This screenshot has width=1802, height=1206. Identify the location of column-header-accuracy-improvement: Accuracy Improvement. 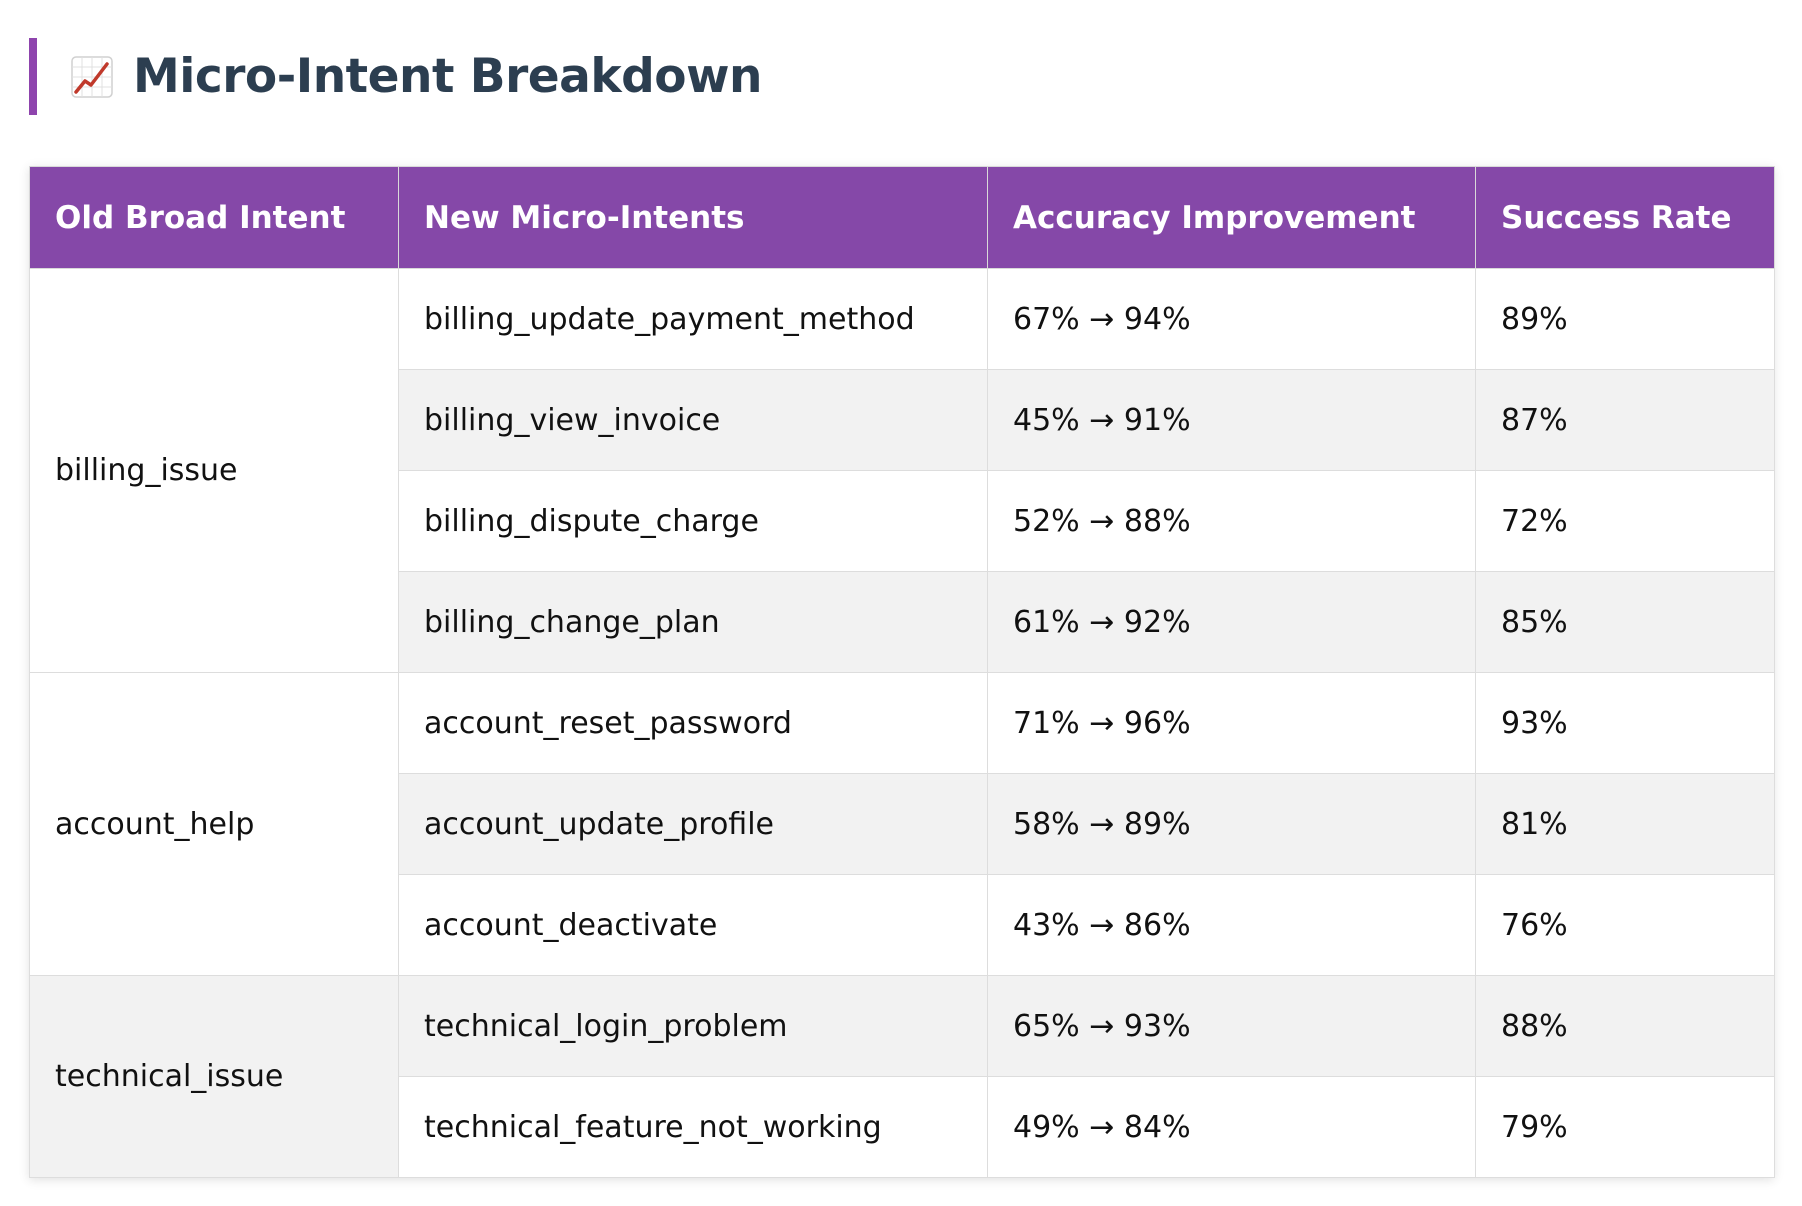
(1231, 217).